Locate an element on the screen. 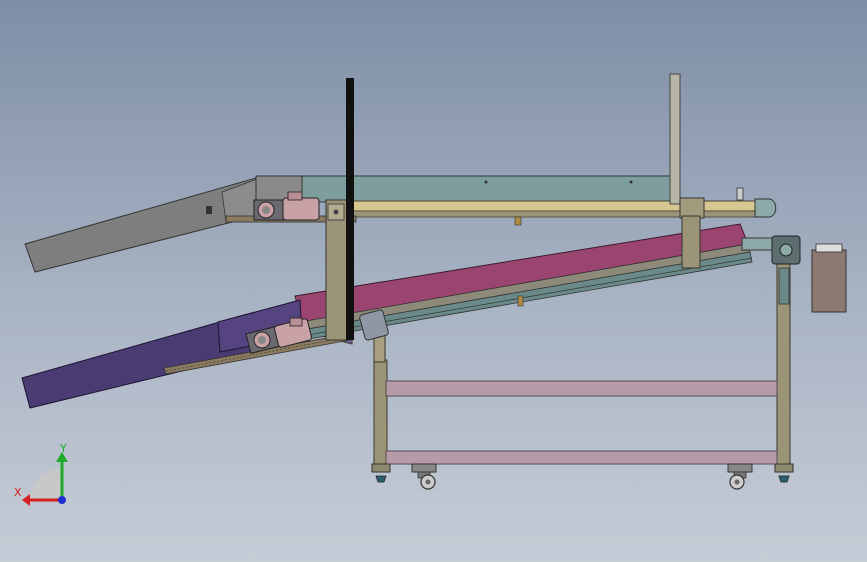 The width and height of the screenshot is (867, 562). upper-end-bracket is located at coordinates (692, 208).